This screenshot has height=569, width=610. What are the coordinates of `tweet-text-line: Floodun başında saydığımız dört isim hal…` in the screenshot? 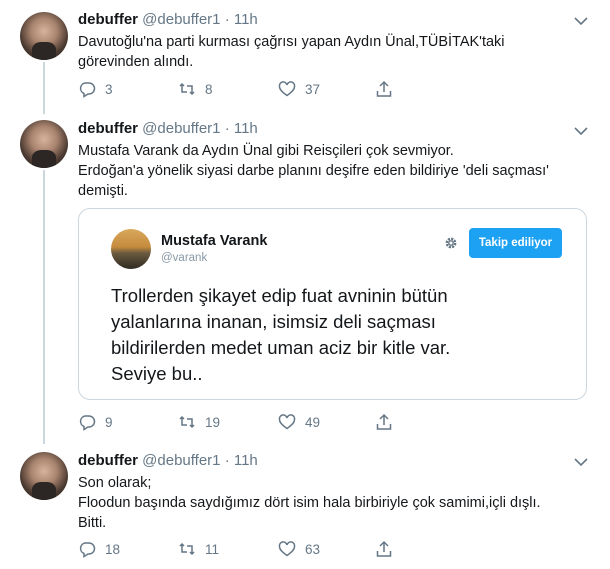 It's located at (309, 503).